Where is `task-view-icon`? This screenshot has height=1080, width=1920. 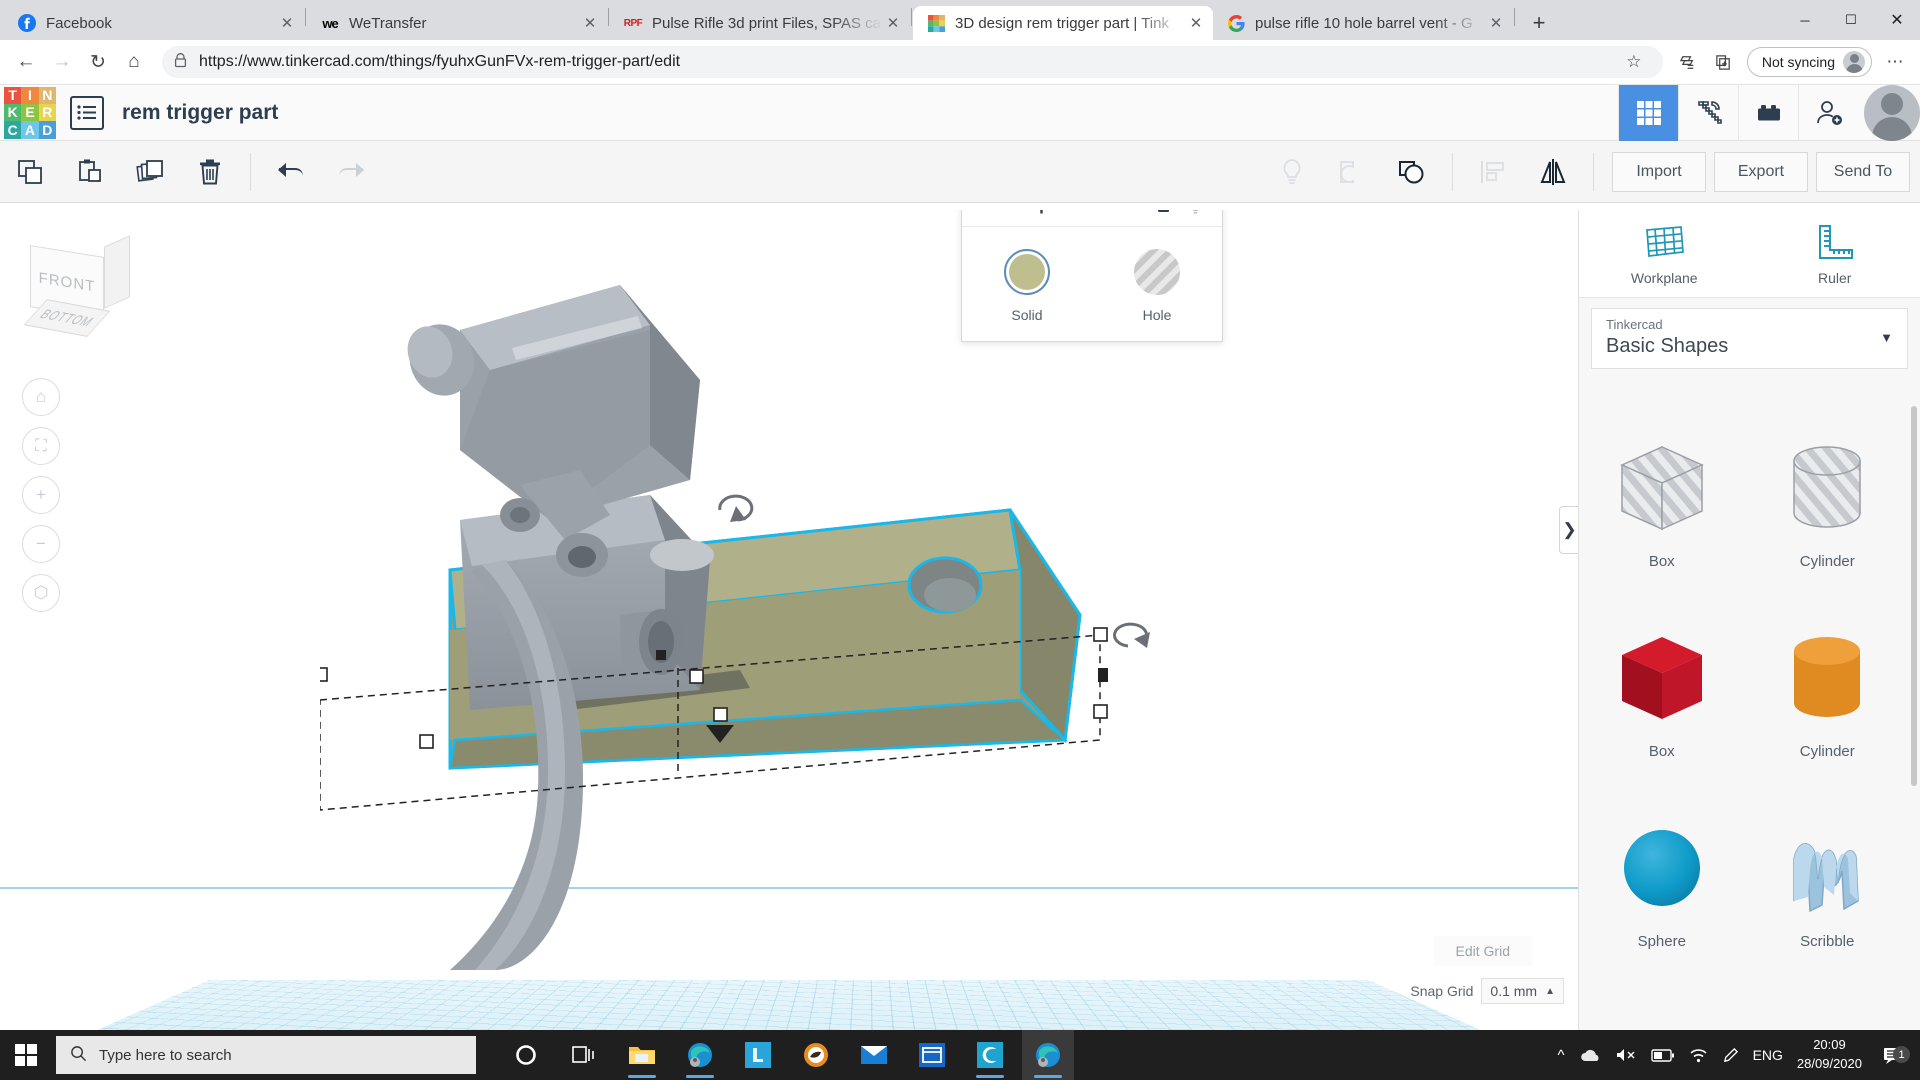 task-view-icon is located at coordinates (584, 1055).